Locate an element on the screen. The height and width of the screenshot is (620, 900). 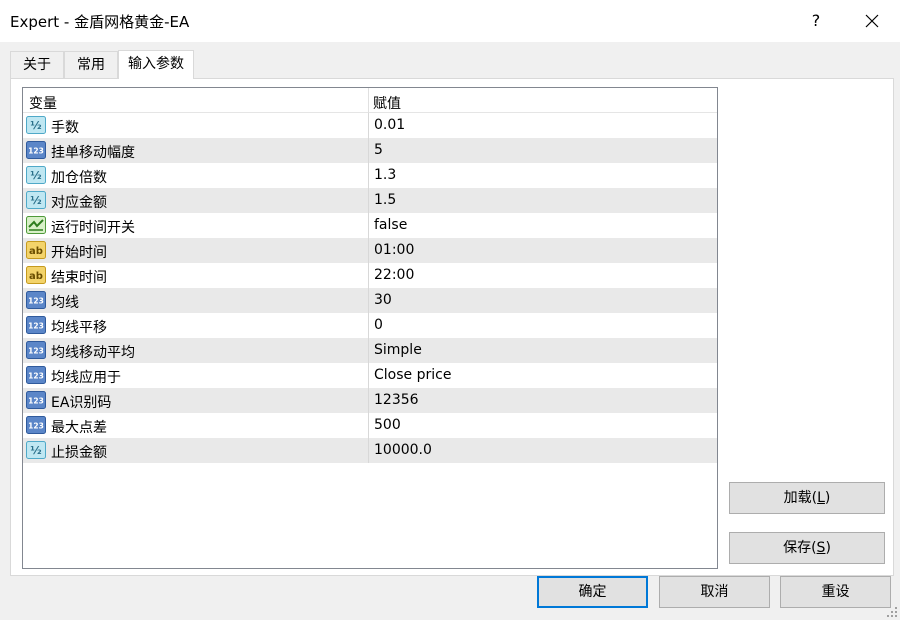
window-title: Expert - 金盾网格黄金-EA is located at coordinates (100, 22).